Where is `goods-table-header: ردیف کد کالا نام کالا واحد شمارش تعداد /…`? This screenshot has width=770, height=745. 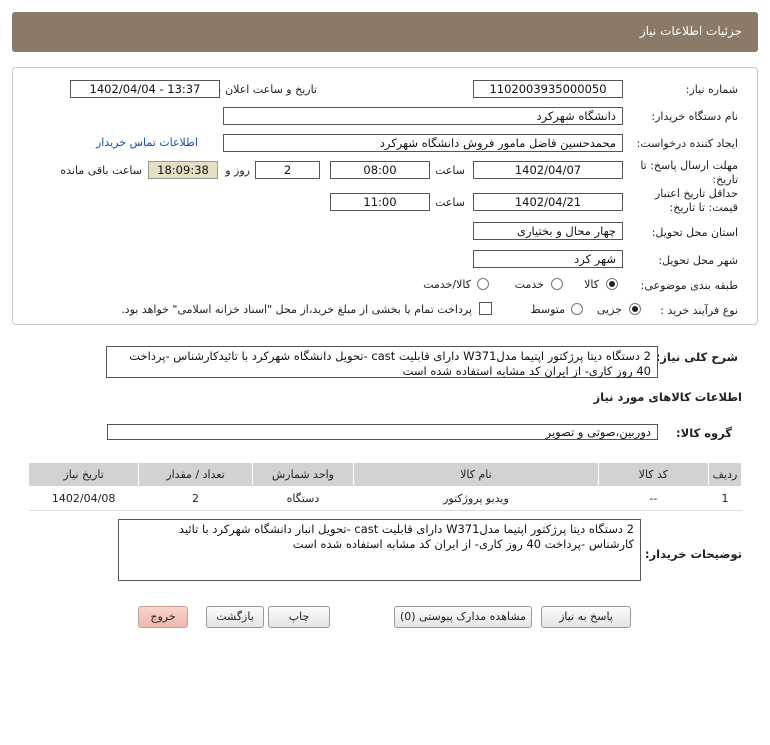
goods-table-header: ردیف کد کالا نام کالا واحد شمارش تعداد /… is located at coordinates (385, 474).